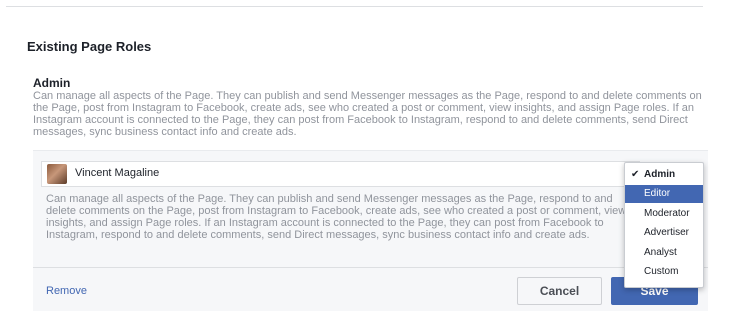  Describe the element at coordinates (340, 174) in the screenshot. I see `person-row: Vincent Magaline` at that location.